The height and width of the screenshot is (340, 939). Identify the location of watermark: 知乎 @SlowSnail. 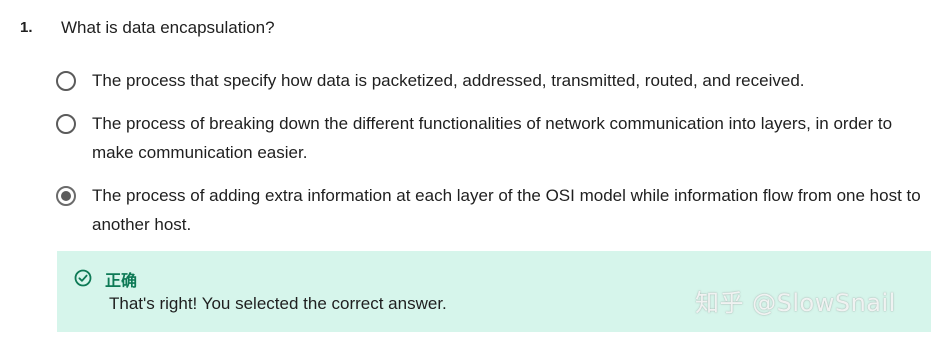
(795, 303).